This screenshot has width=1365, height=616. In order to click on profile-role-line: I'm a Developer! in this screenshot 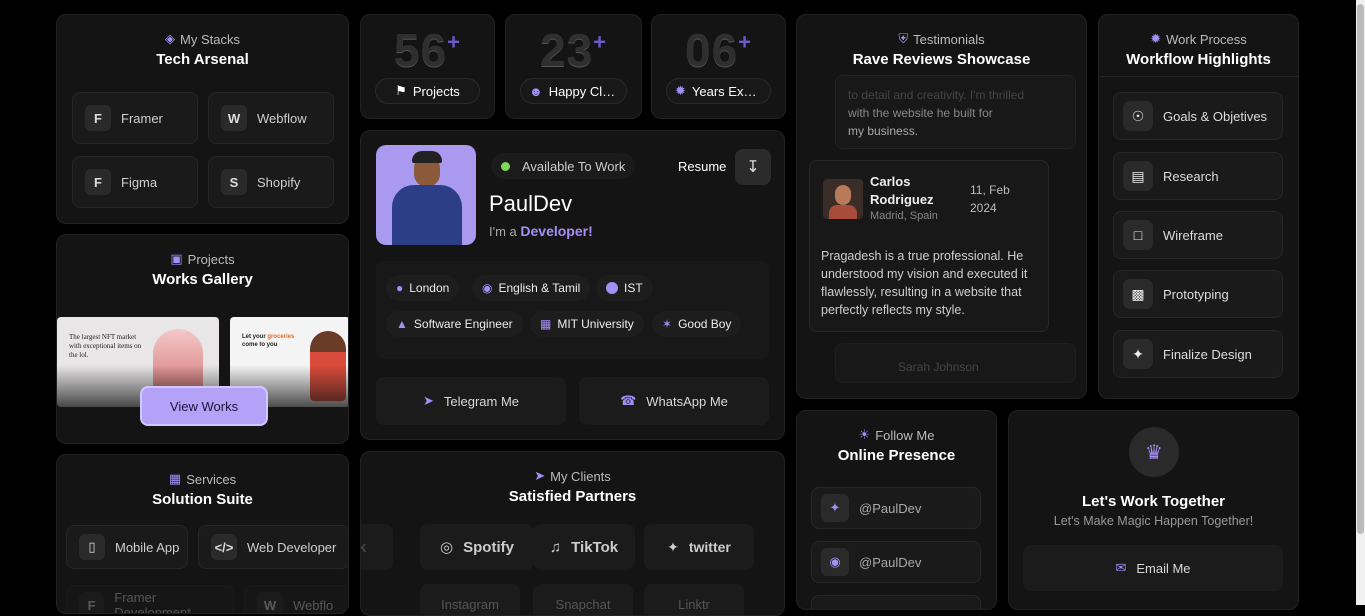, I will do `click(541, 231)`.